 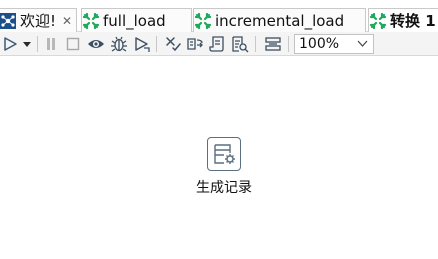 What do you see at coordinates (96, 44) in the screenshot?
I see `preview-icon` at bounding box center [96, 44].